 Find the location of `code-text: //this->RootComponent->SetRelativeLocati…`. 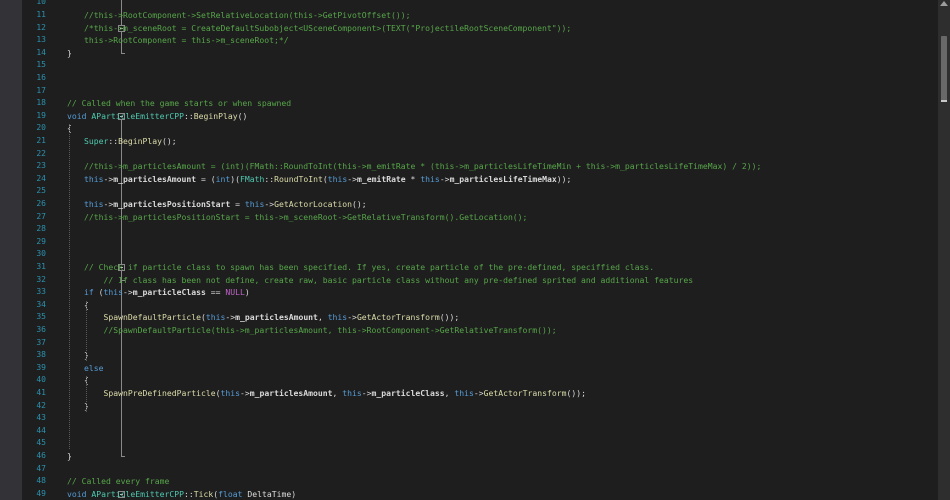

code-text: //this->RootComponent->SetRelativeLocati… is located at coordinates (247, 15).